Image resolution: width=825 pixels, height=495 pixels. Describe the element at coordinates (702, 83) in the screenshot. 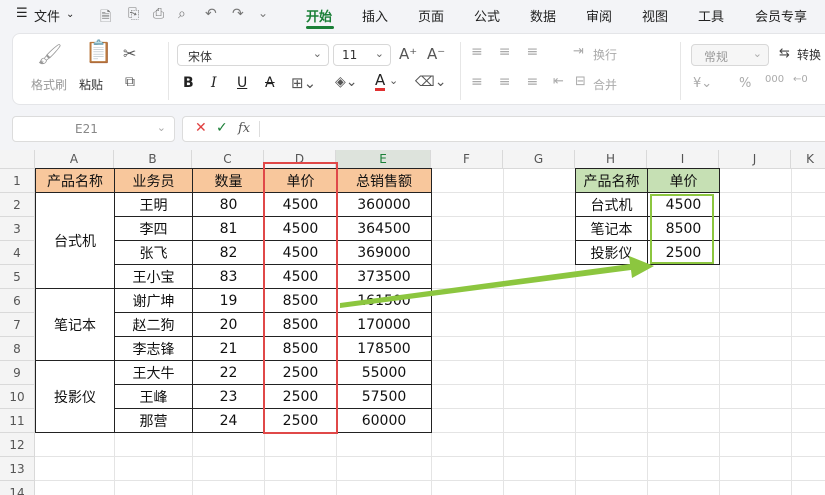

I see `currency-icon: ¥⌄` at that location.